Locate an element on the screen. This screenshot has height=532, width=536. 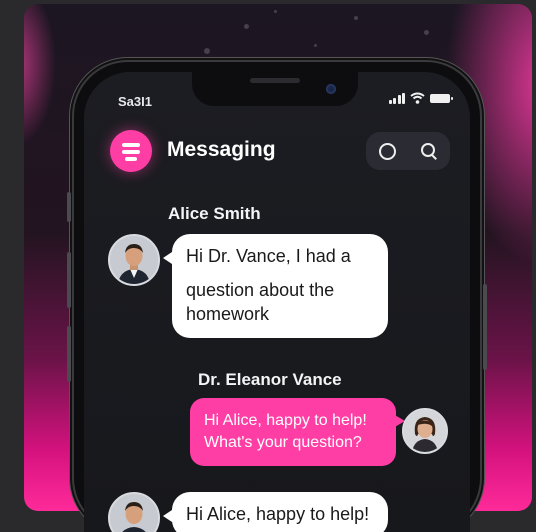
wifi-icon is located at coordinates (417, 98).